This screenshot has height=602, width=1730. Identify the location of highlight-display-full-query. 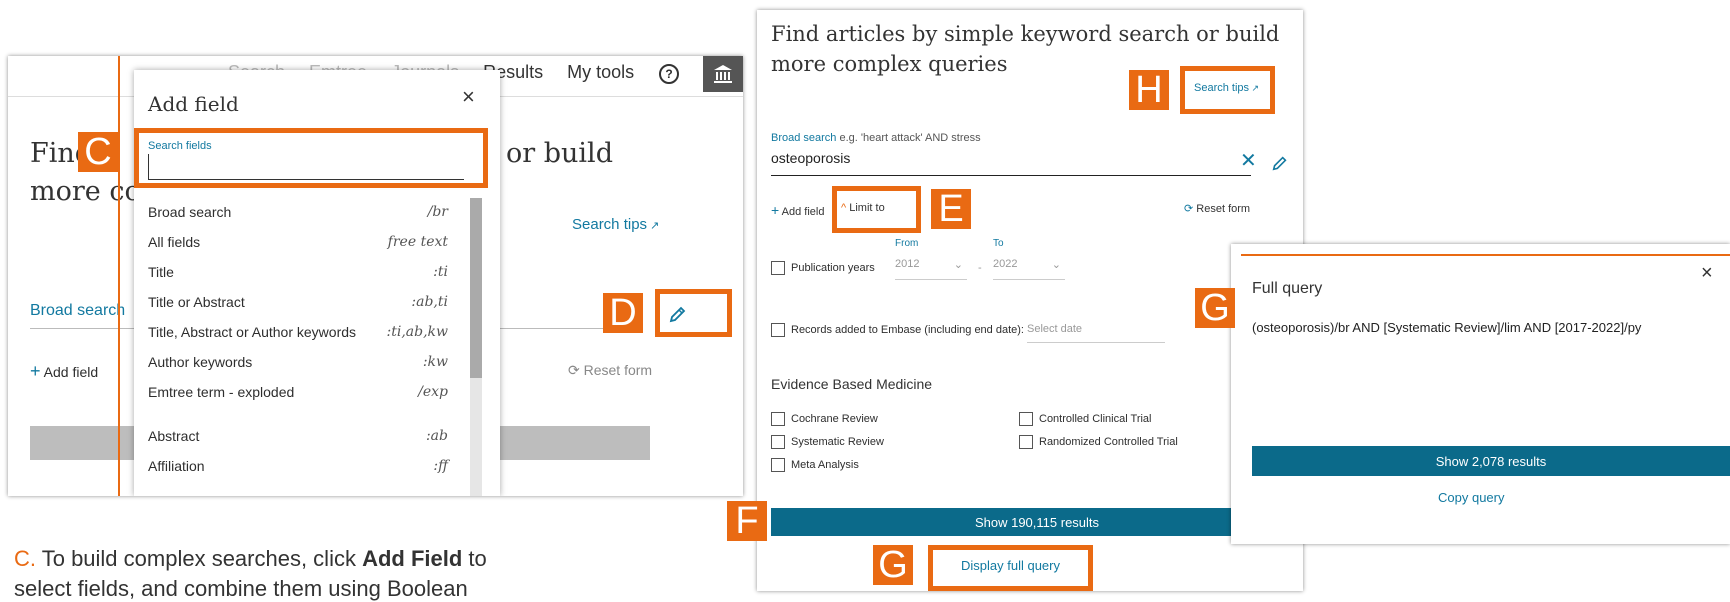
(1010, 568).